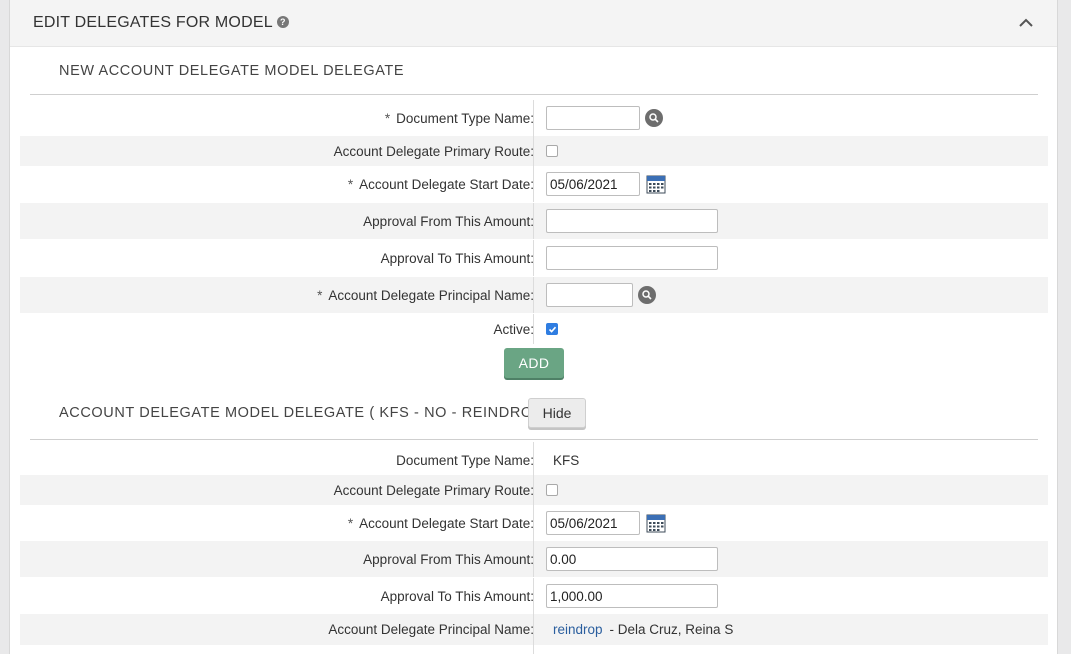 This screenshot has width=1071, height=654. I want to click on active-label: Active:, so click(513, 329).